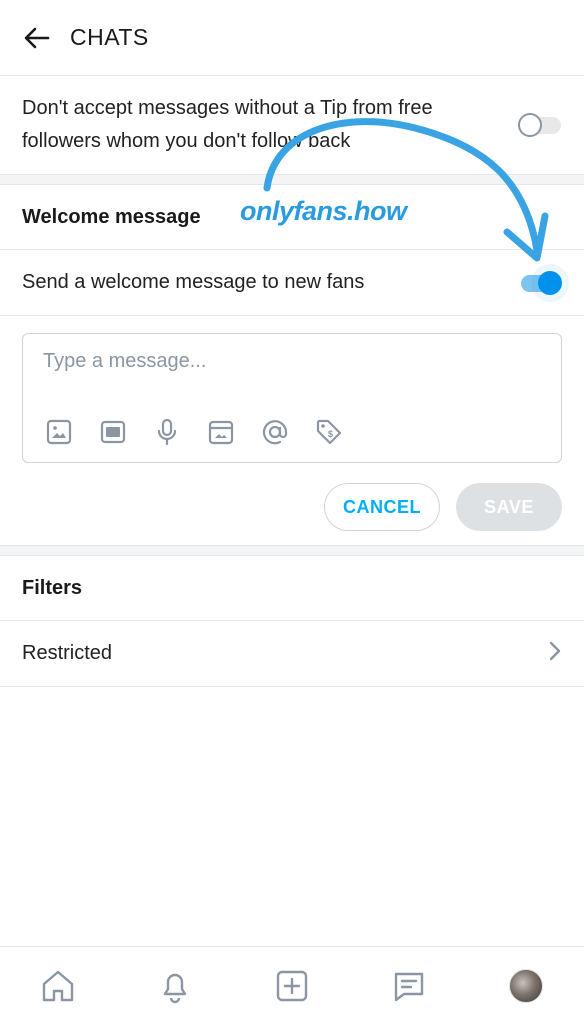  I want to click on image-icon, so click(59, 432).